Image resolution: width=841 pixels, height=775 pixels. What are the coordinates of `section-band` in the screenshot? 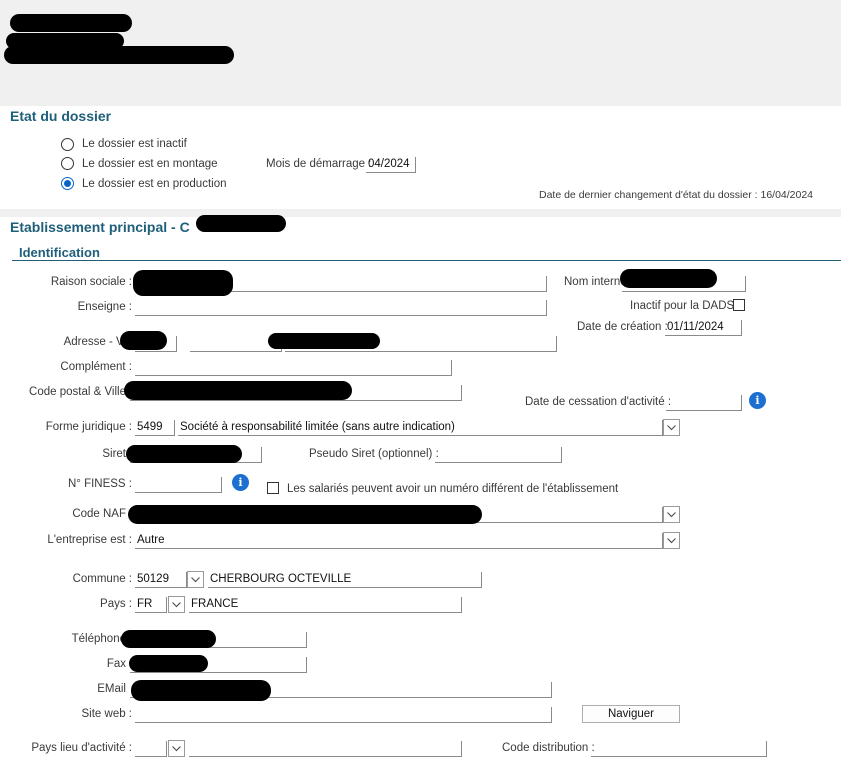 It's located at (420, 213).